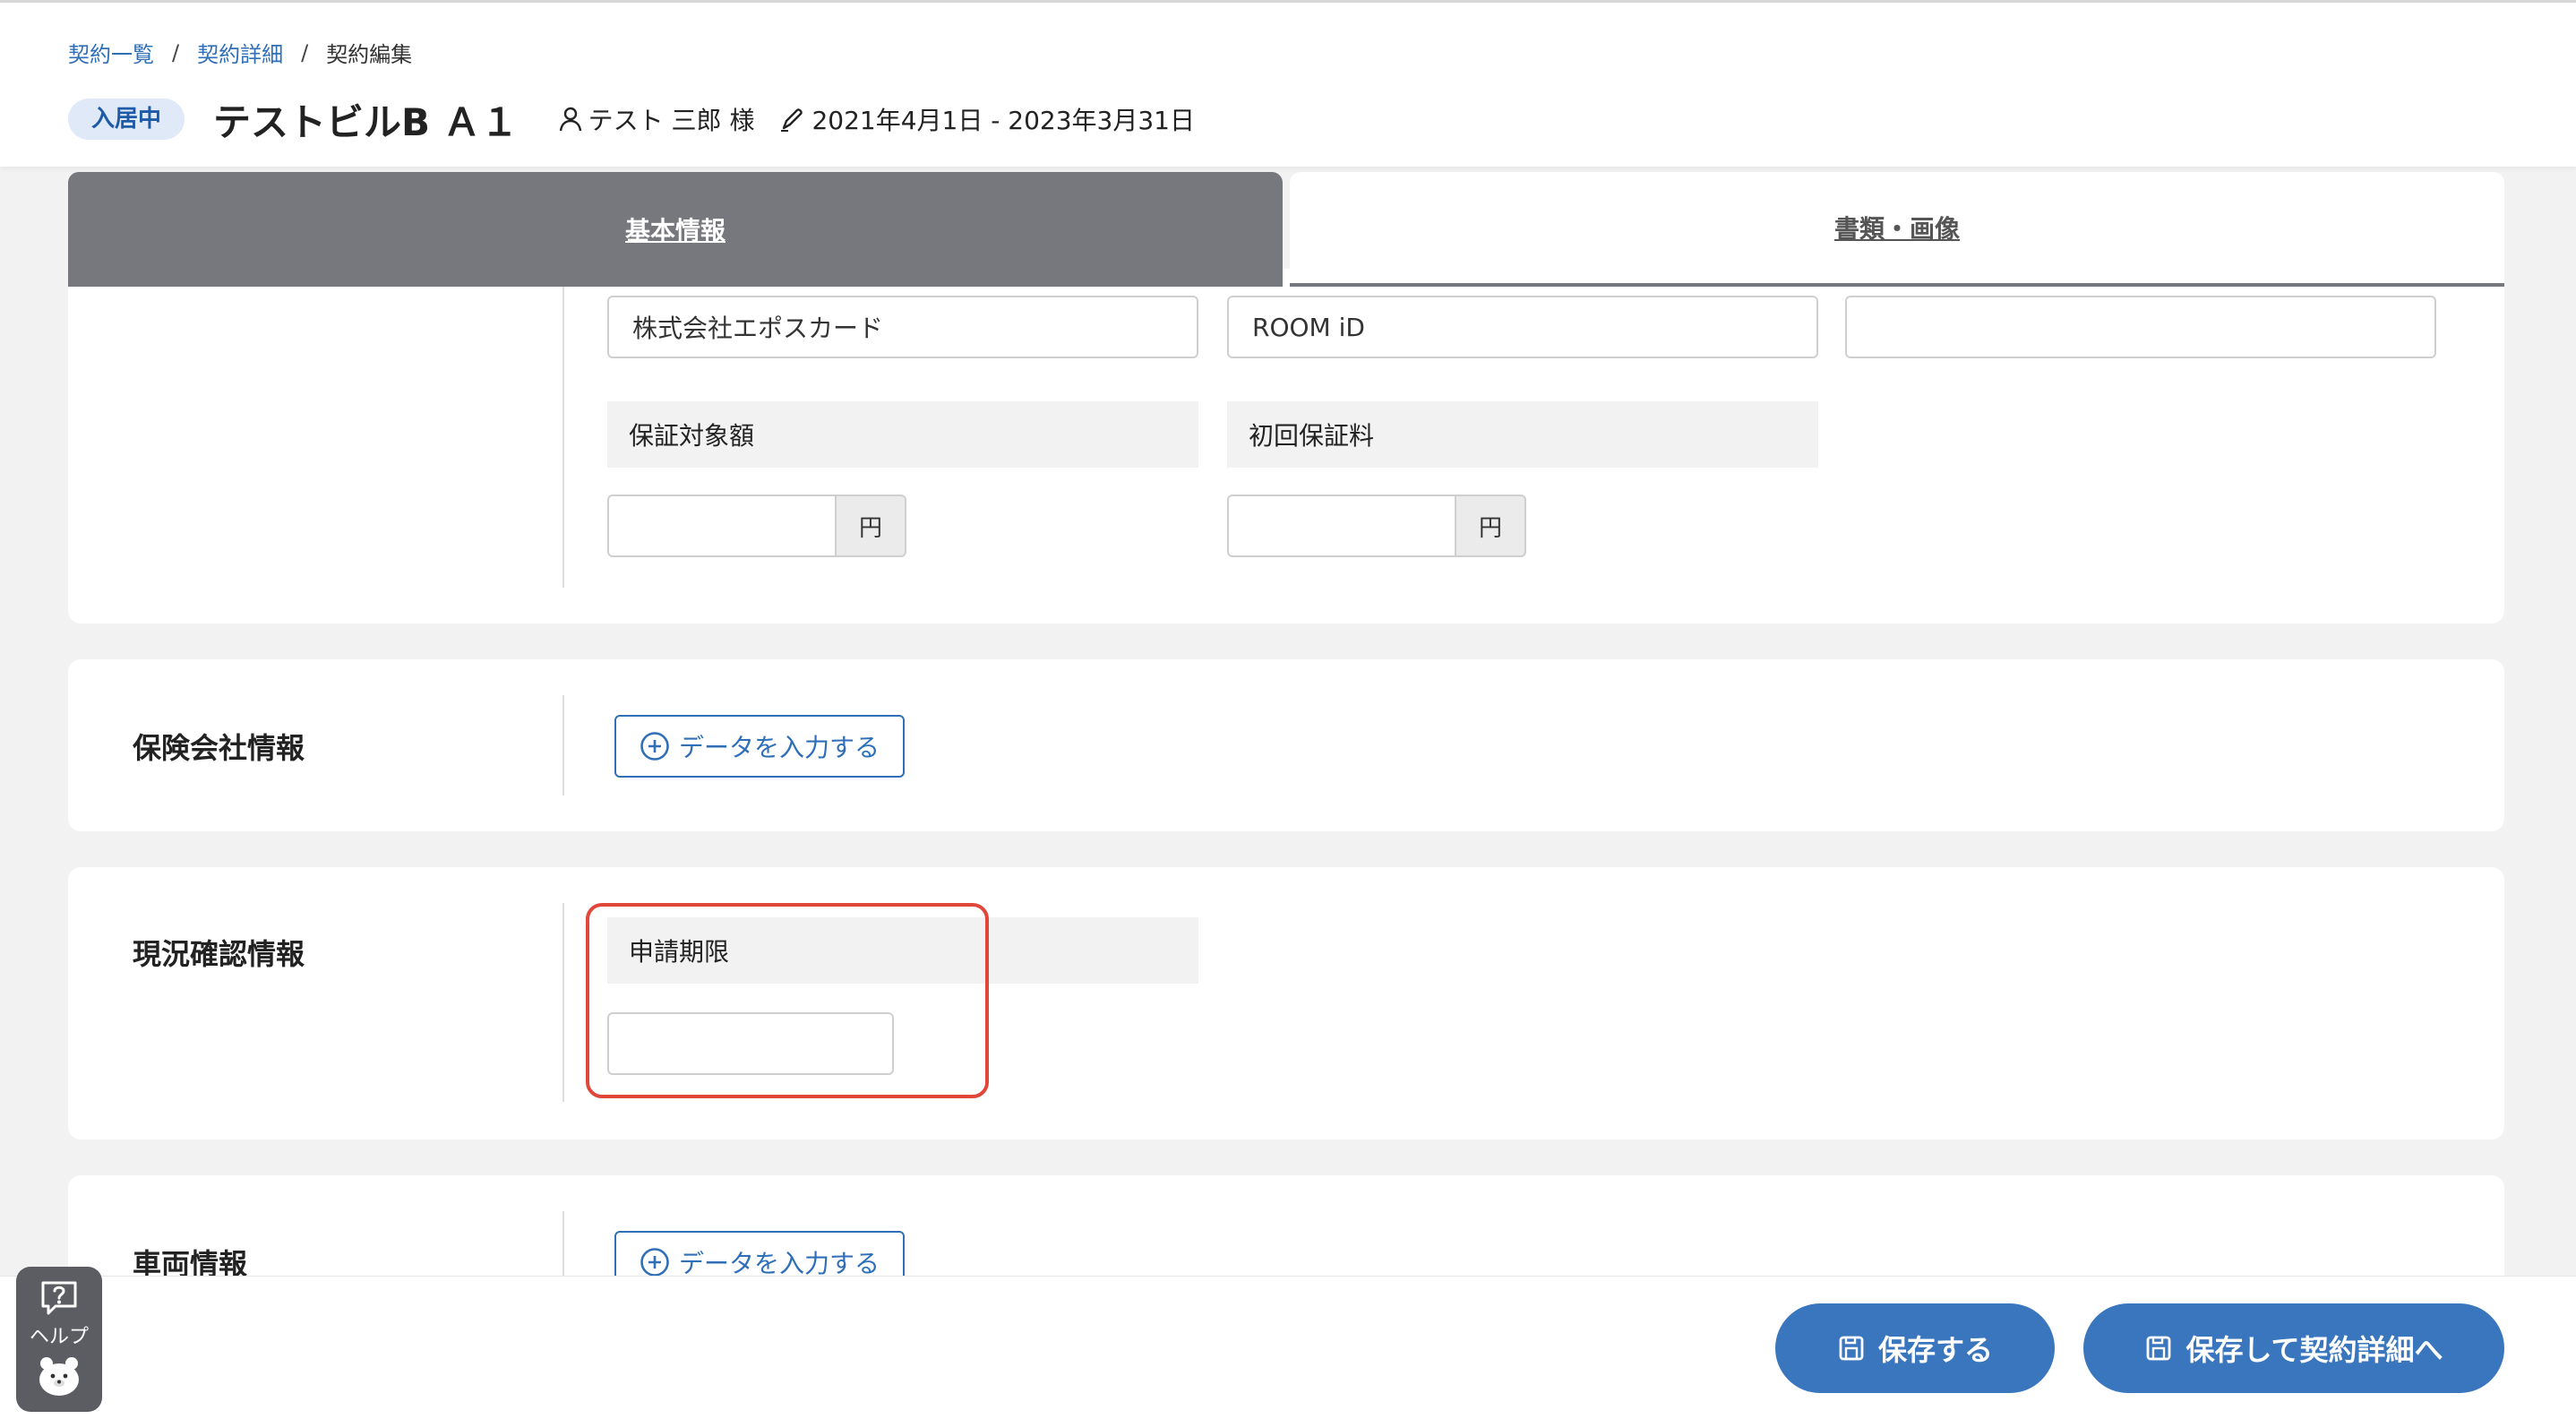  I want to click on target-amount-input-group: 円, so click(756, 525).